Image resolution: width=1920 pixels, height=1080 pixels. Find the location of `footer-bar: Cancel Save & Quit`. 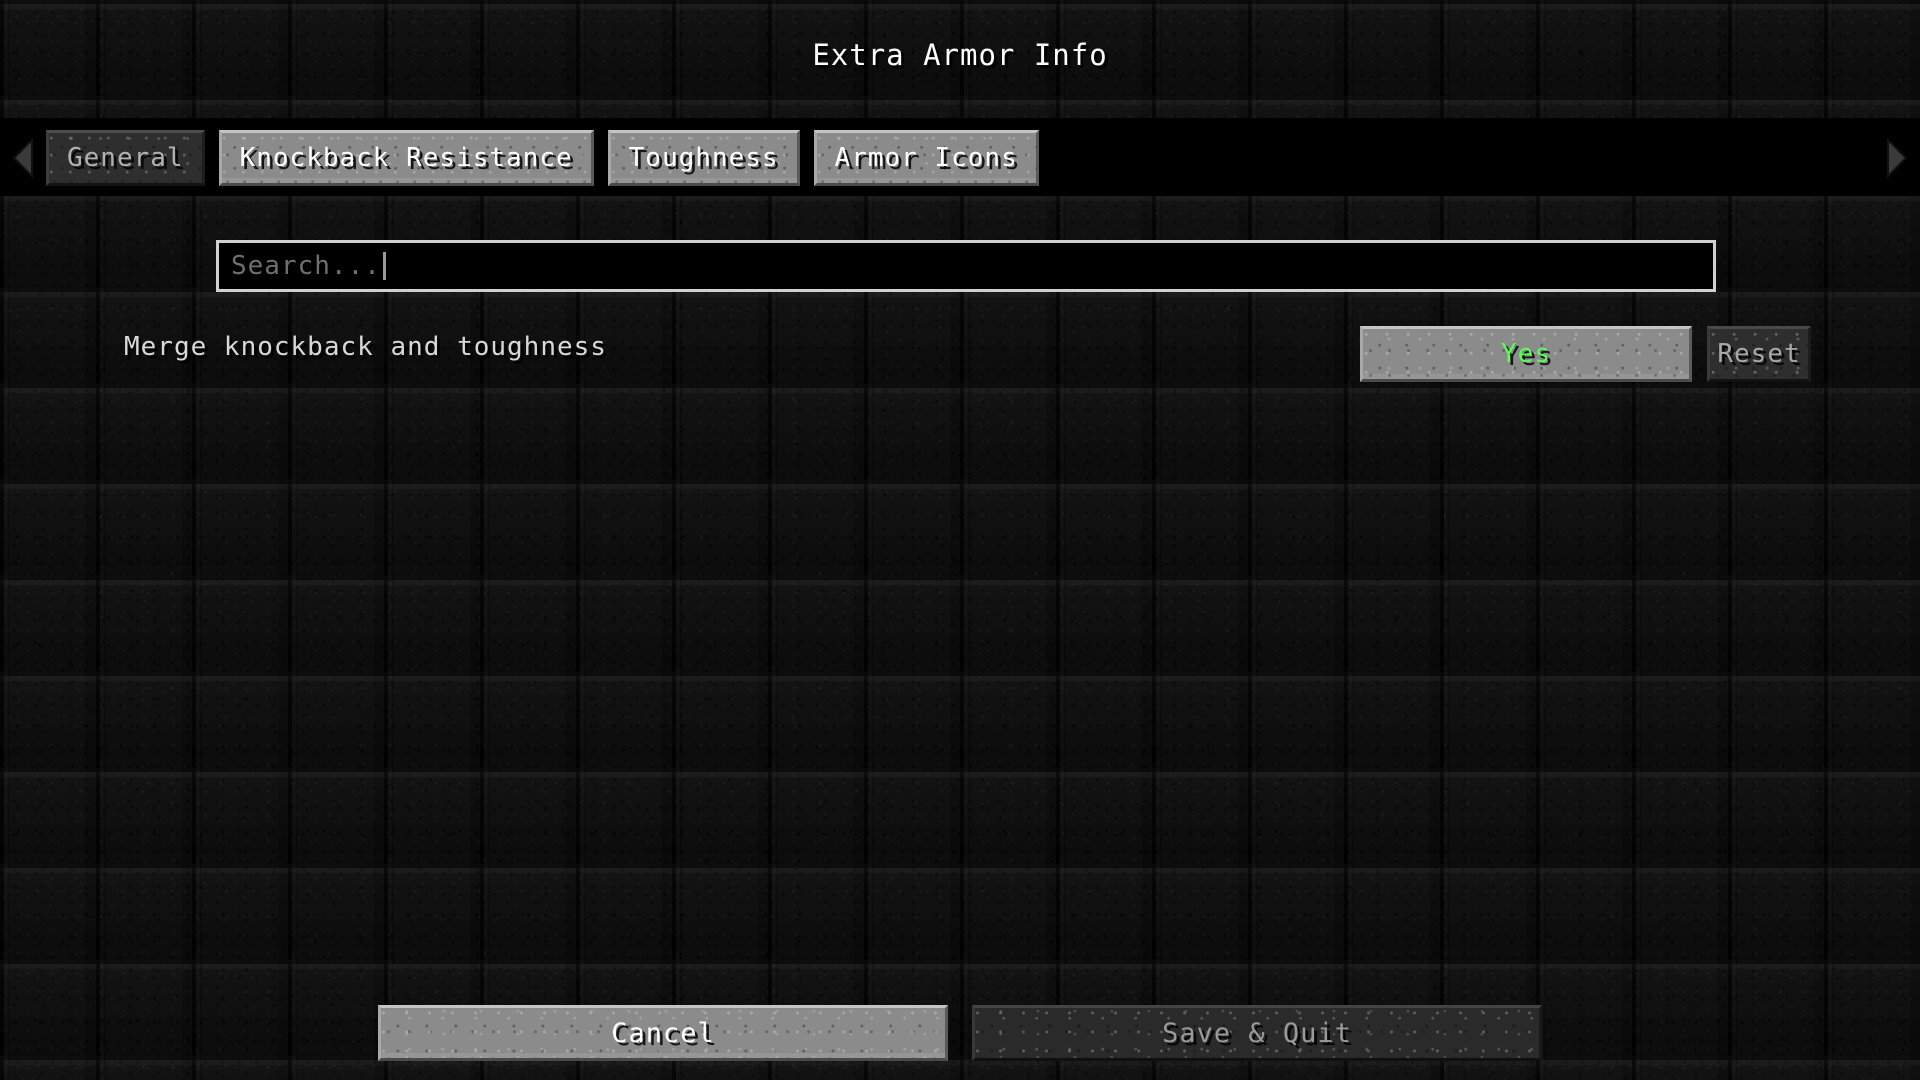

footer-bar: Cancel Save & Quit is located at coordinates (960, 1033).